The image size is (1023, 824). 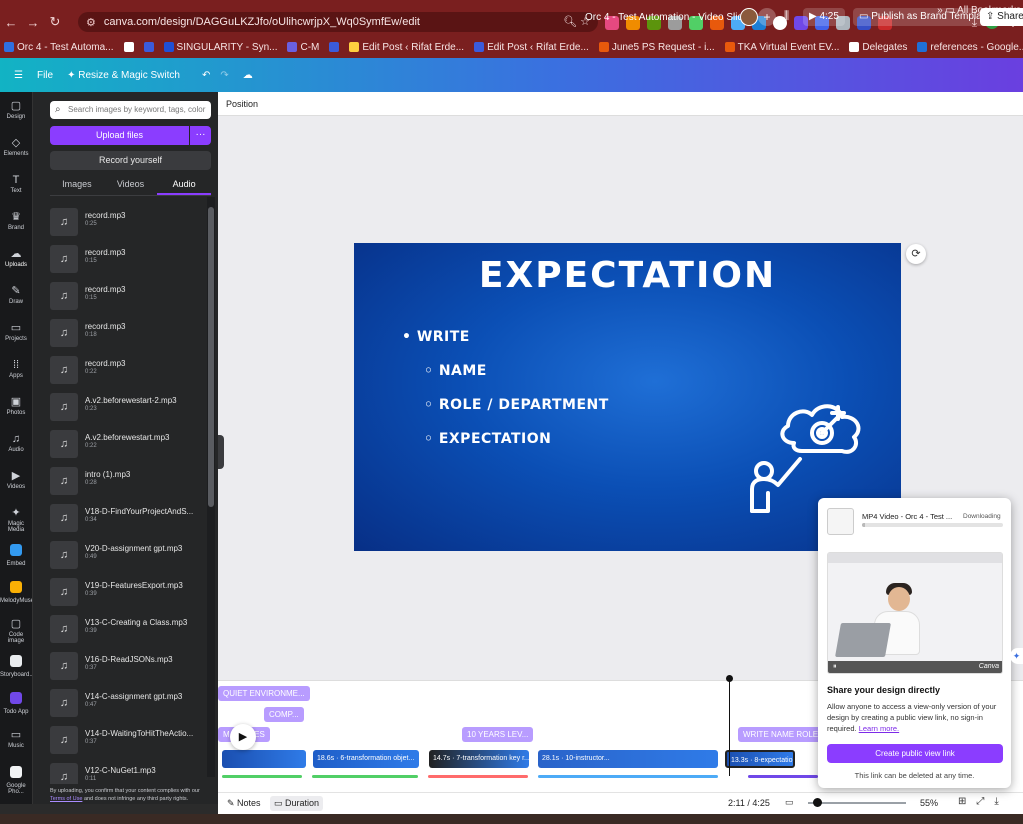 What do you see at coordinates (16, 221) in the screenshot?
I see `rail-item-brand: ♛ Brand` at bounding box center [16, 221].